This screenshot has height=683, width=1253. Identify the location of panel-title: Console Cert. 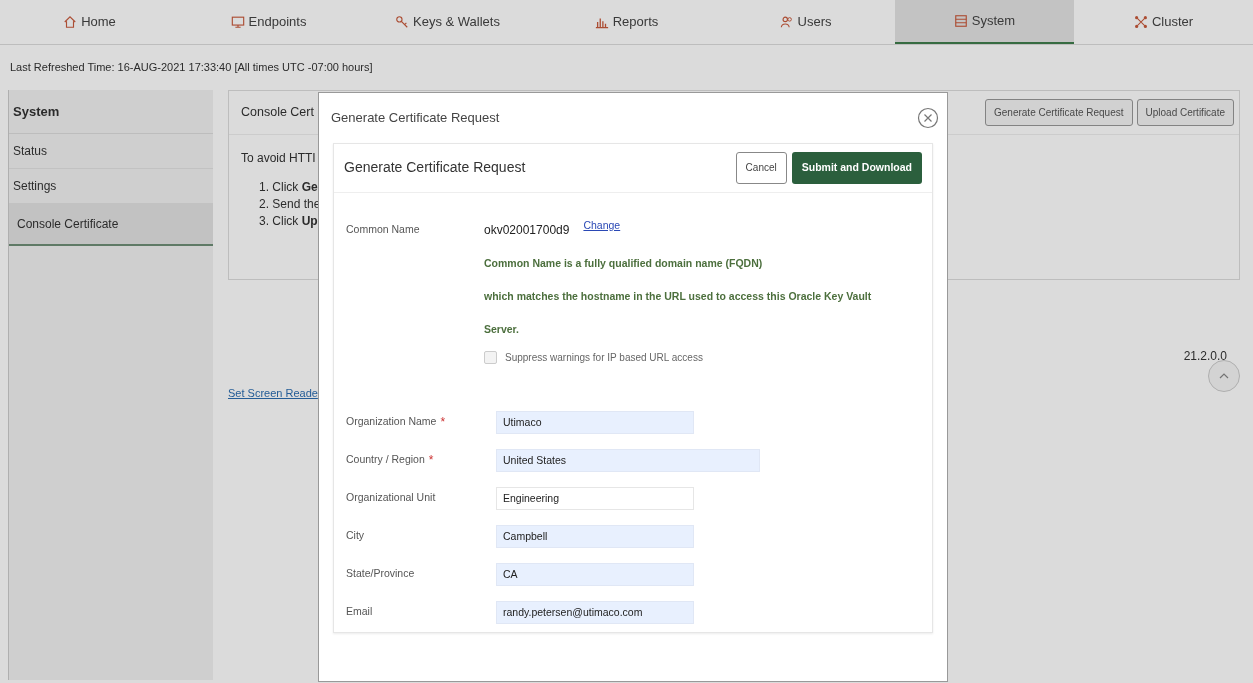
(277, 112).